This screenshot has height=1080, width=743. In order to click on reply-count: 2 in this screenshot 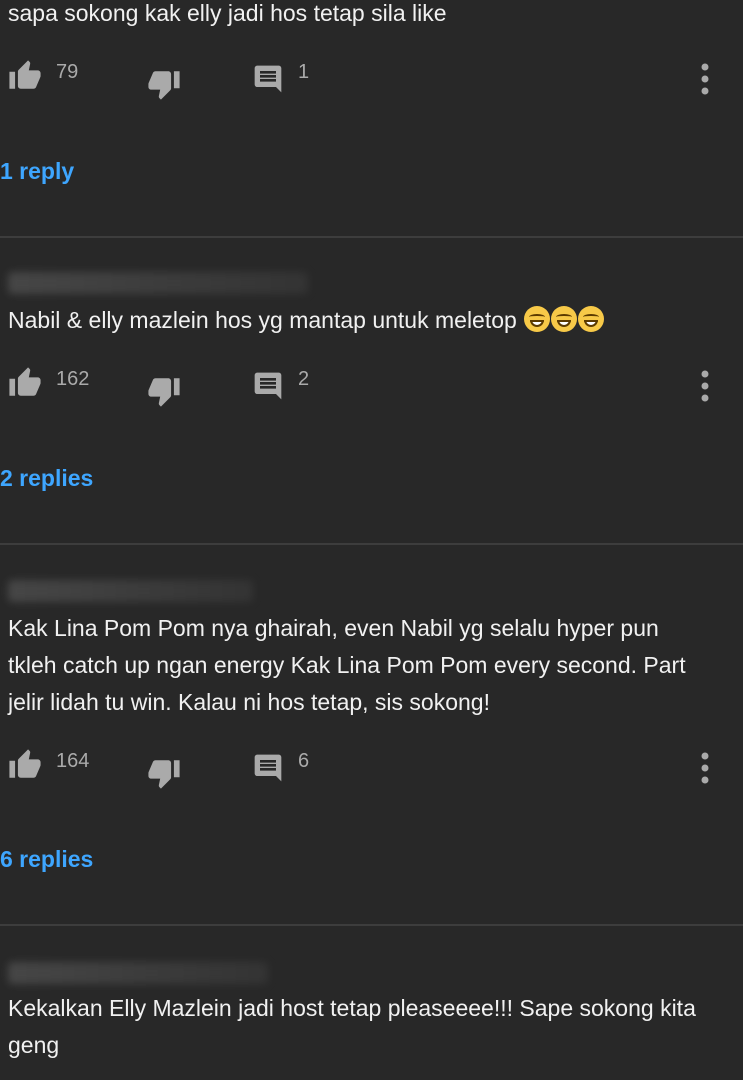, I will do `click(304, 379)`.